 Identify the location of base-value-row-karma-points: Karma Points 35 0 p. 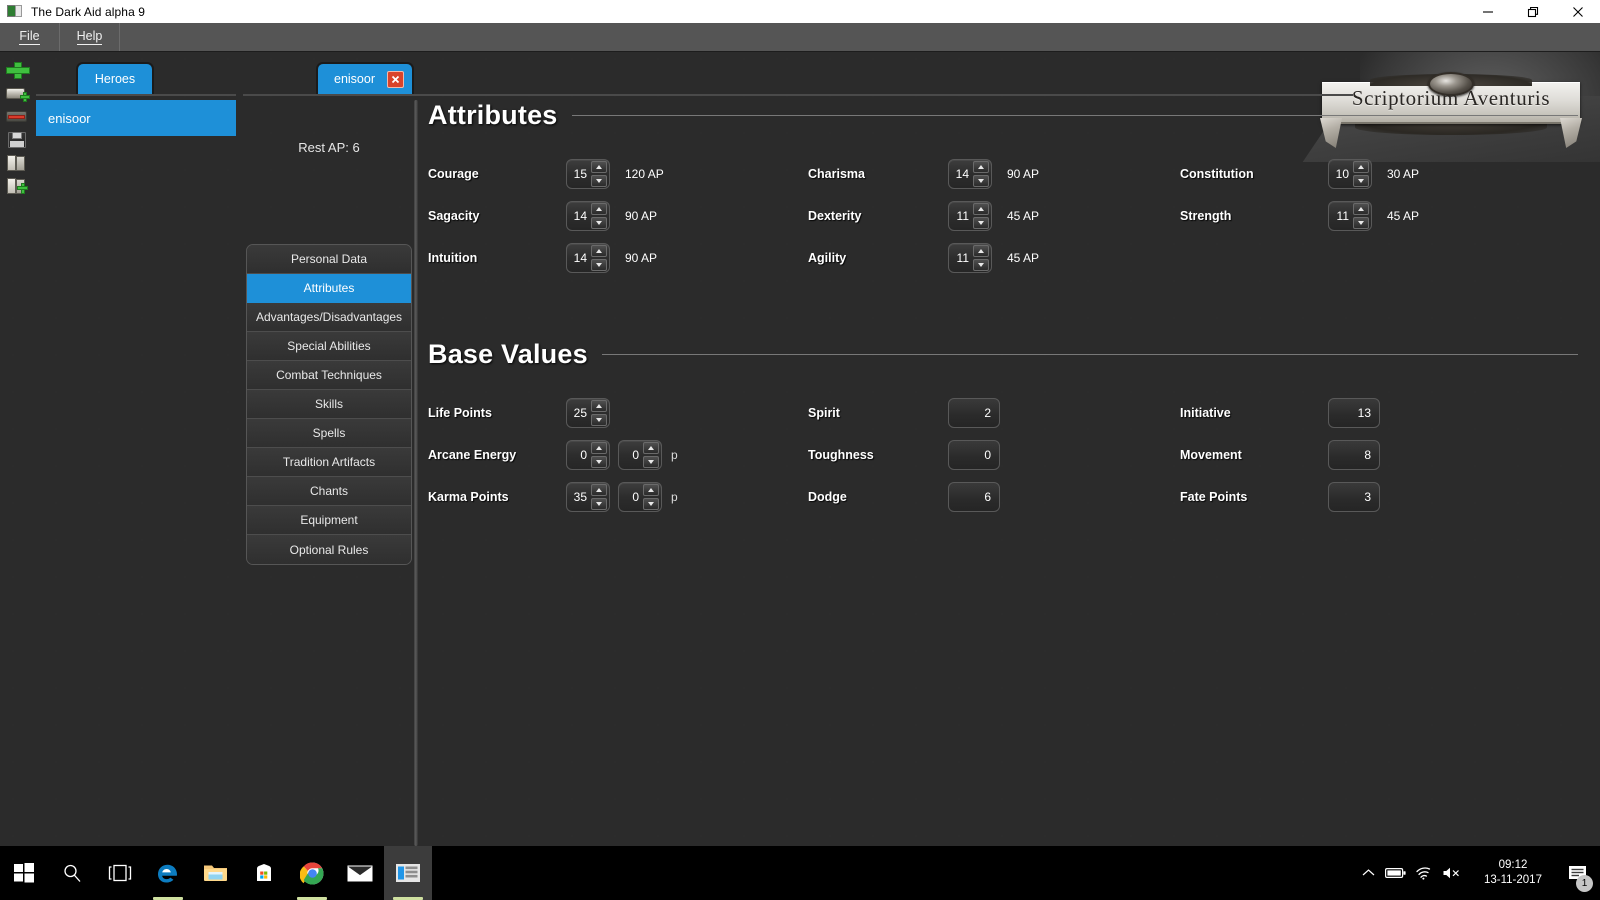
(618, 497).